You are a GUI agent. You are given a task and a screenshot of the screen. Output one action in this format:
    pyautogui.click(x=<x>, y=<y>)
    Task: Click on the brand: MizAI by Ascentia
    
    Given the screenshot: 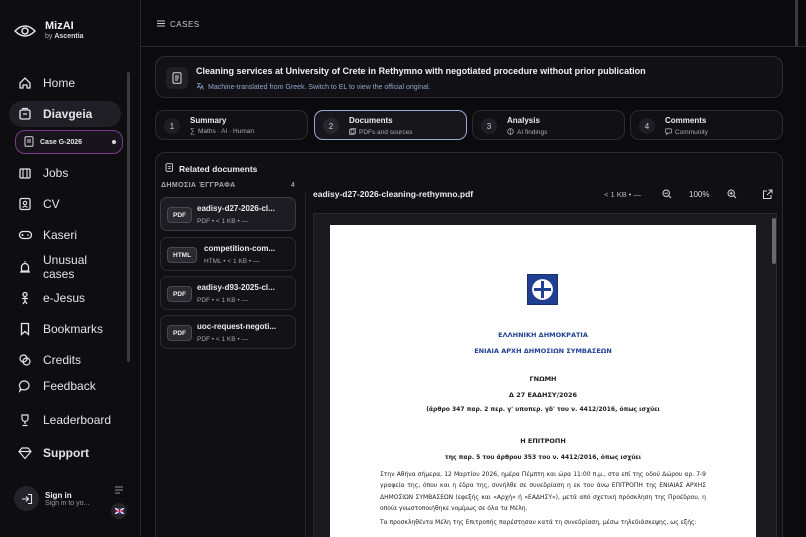 What is the action you would take?
    pyautogui.click(x=49, y=30)
    